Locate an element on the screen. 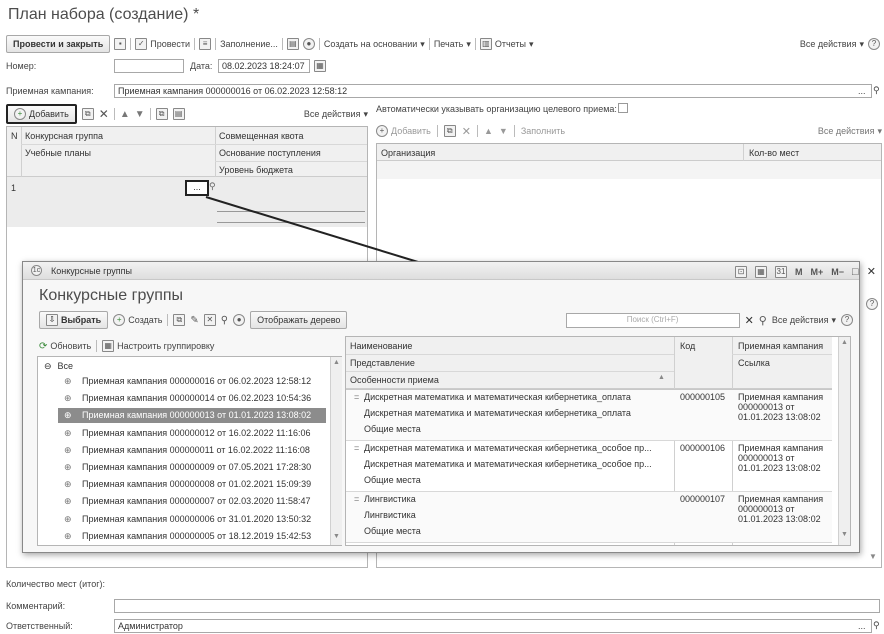 The width and height of the screenshot is (884, 634). calendar-icon: 31 is located at coordinates (781, 271).